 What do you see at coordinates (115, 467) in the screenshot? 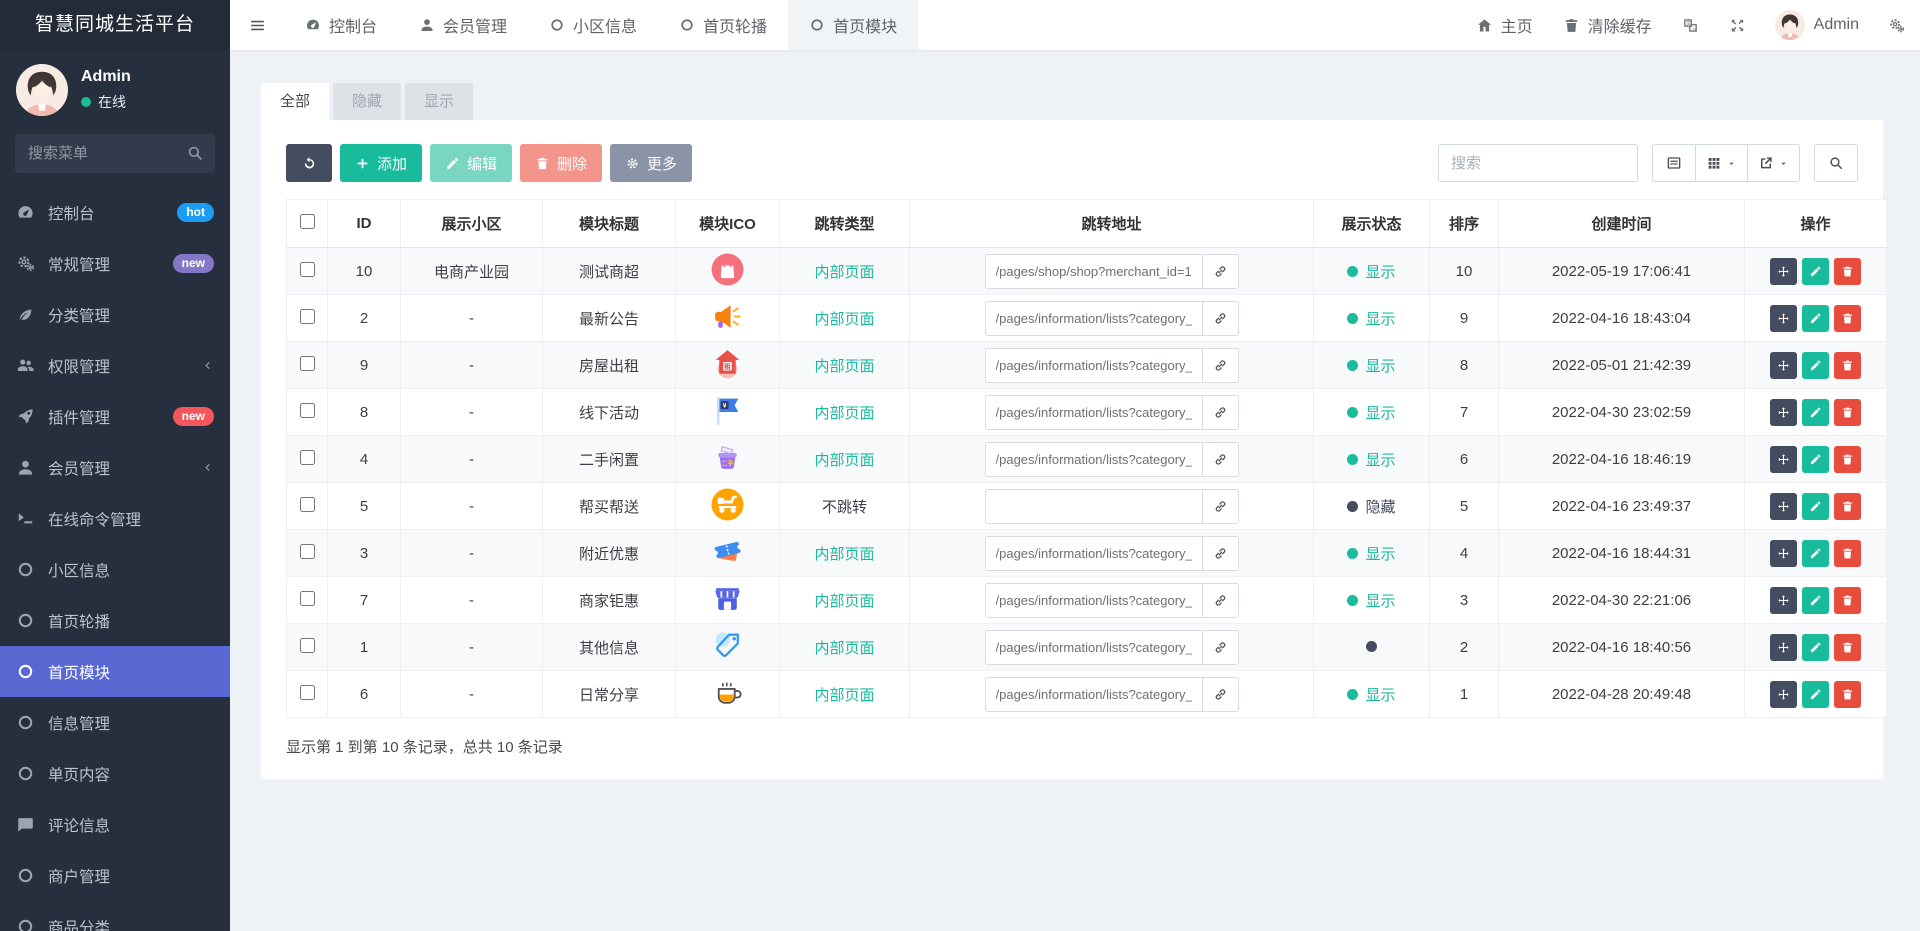
I see `sidebar-item-会员管理: 会员管理` at bounding box center [115, 467].